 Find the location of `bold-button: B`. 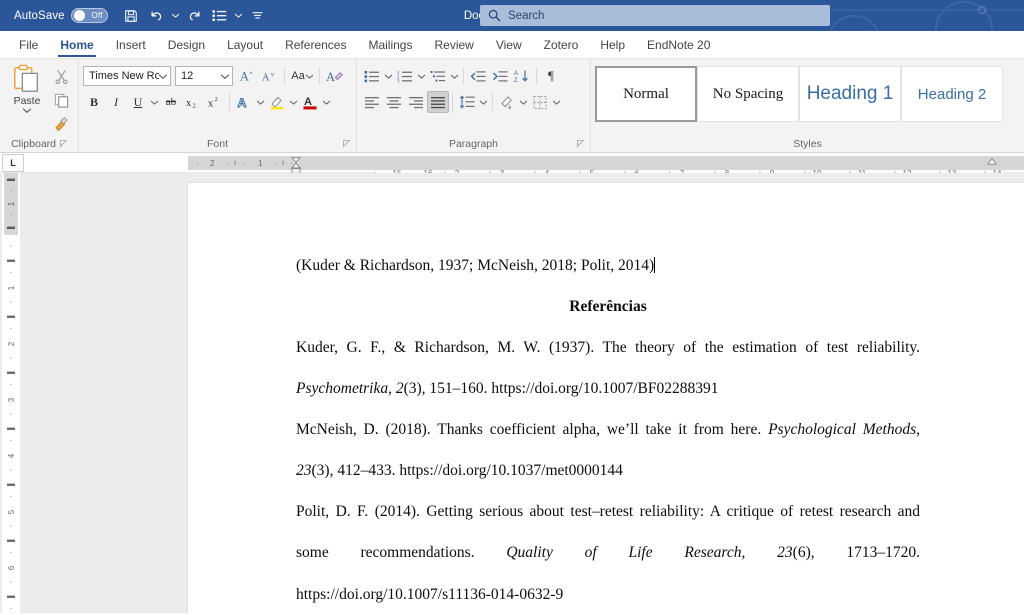

bold-button: B is located at coordinates (94, 102).